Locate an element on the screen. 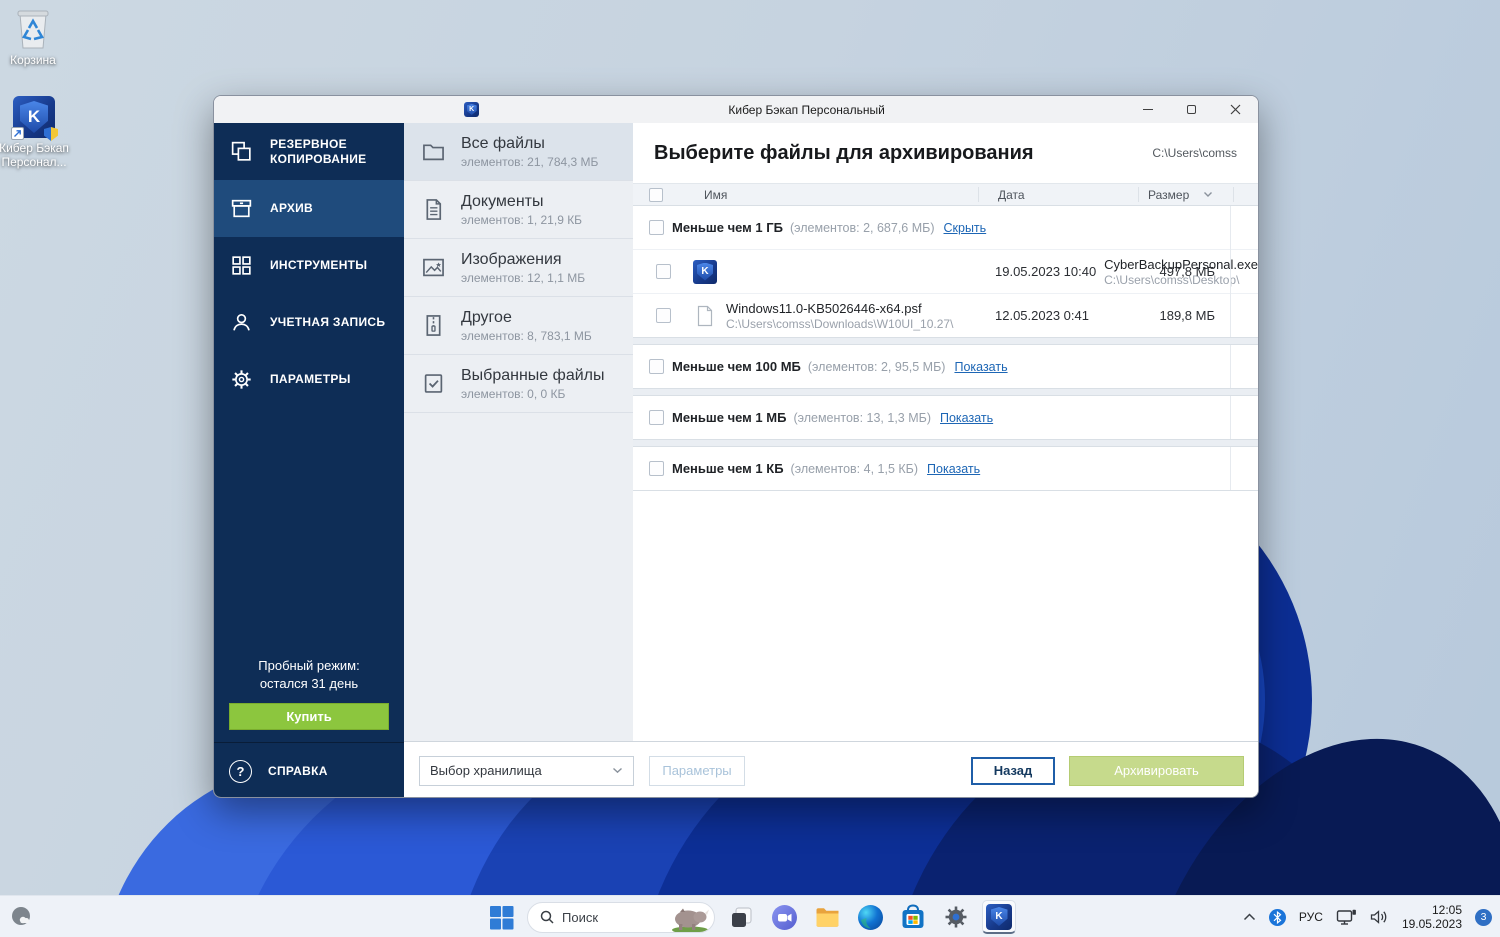 This screenshot has width=1500, height=937. search-highlight-rhino-icon is located at coordinates (690, 920).